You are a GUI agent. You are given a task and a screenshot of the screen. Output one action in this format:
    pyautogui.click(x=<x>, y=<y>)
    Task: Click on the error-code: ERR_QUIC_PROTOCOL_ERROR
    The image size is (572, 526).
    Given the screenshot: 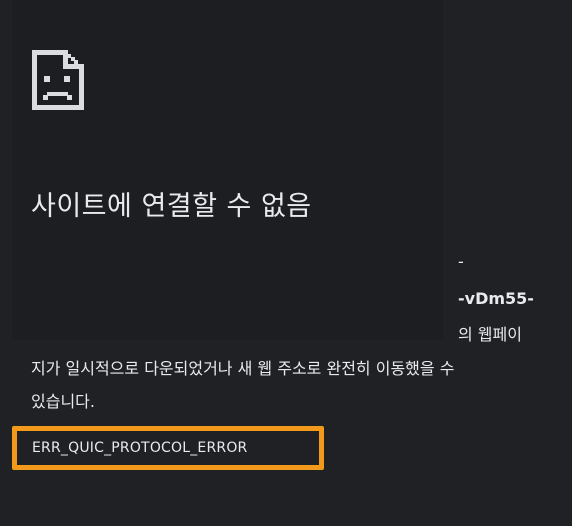 What is the action you would take?
    pyautogui.click(x=140, y=448)
    